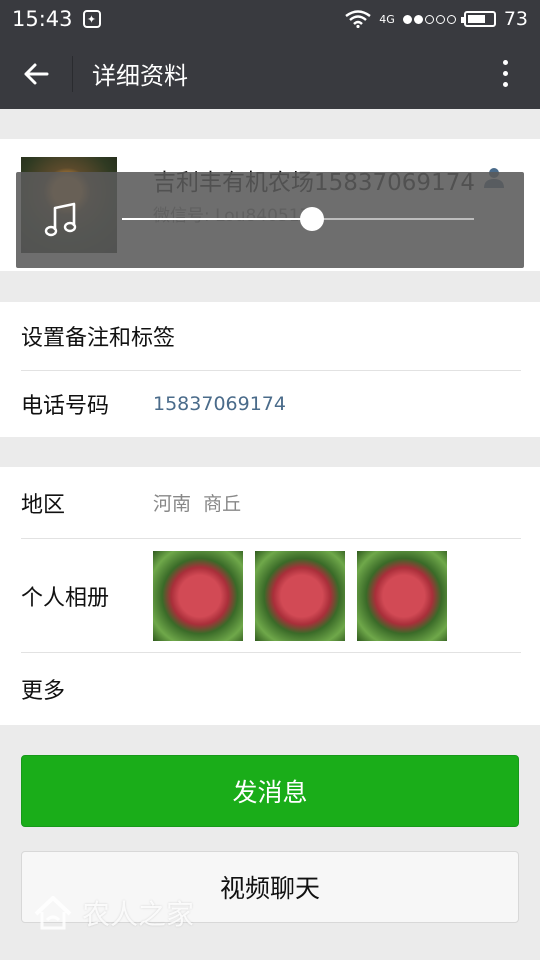 The width and height of the screenshot is (540, 960). What do you see at coordinates (280, 689) in the screenshot?
I see `more-row: 更多` at bounding box center [280, 689].